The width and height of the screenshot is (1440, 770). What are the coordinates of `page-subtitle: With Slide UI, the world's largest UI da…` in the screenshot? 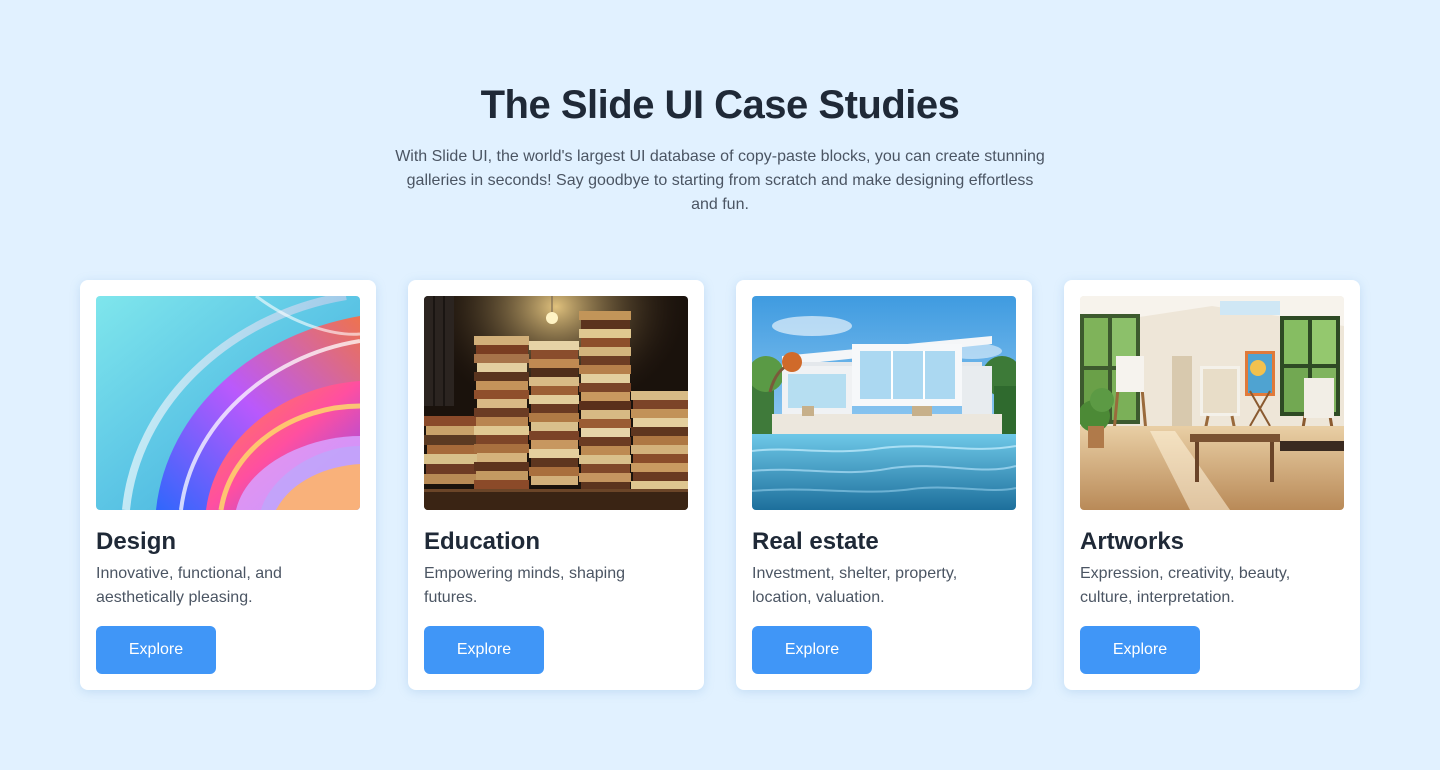 It's located at (720, 180).